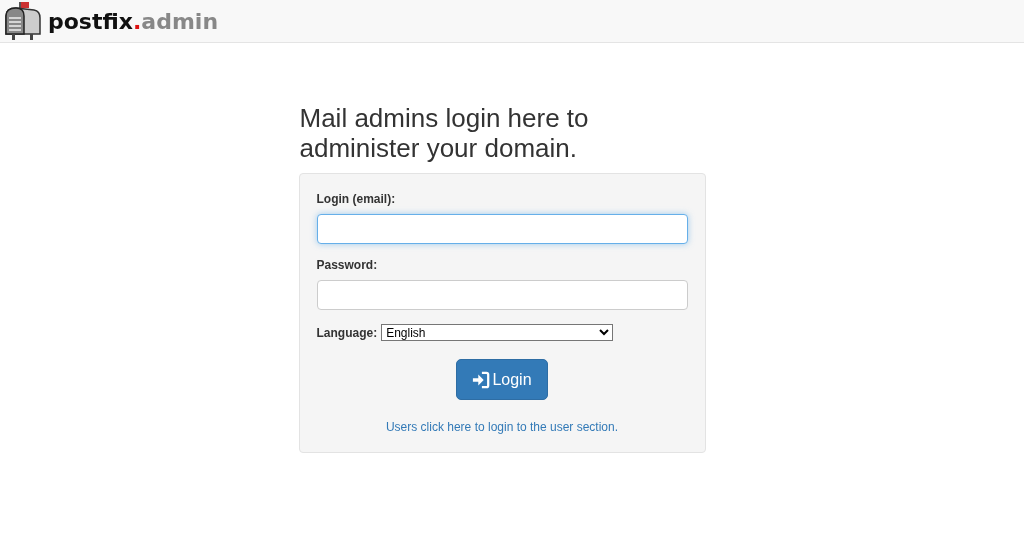 The width and height of the screenshot is (1024, 543). What do you see at coordinates (502, 427) in the screenshot?
I see `user-login-link: Users click here to login to the user section.` at bounding box center [502, 427].